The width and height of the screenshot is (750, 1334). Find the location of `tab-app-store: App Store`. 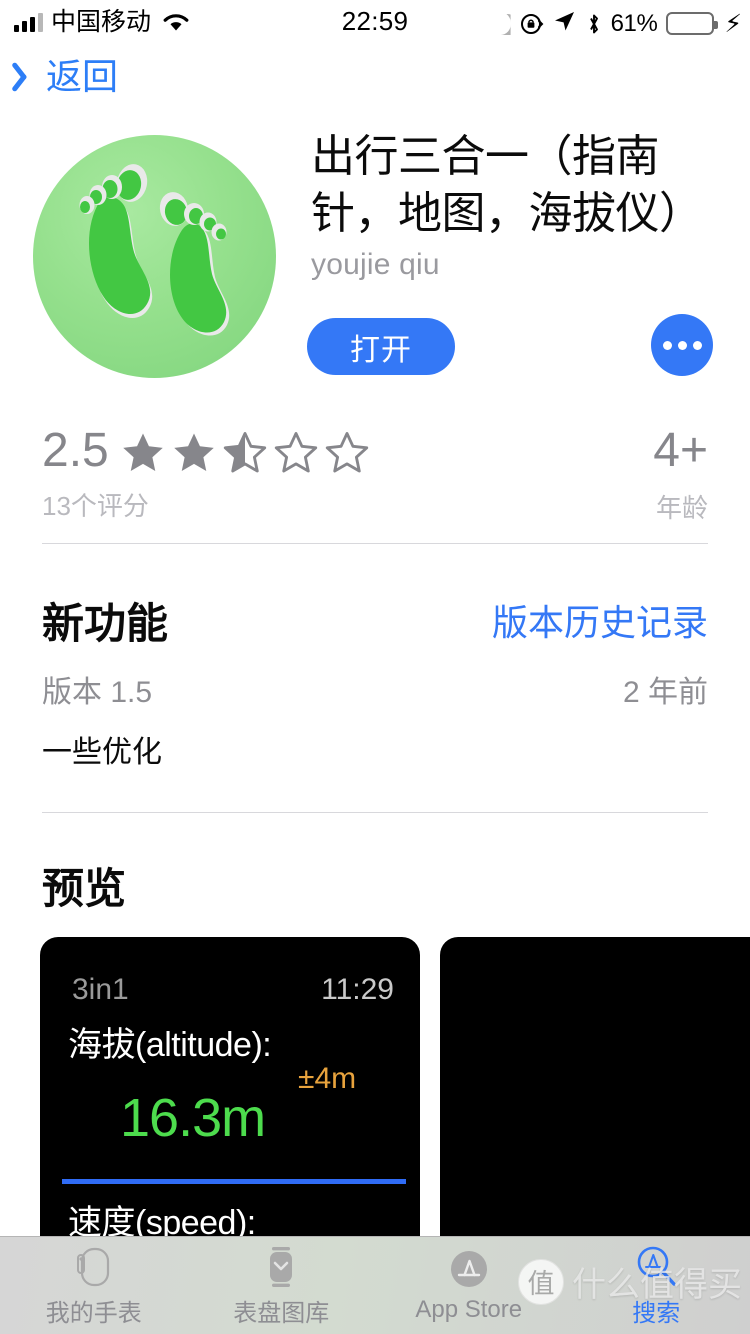

tab-app-store: App Store is located at coordinates (469, 1285).